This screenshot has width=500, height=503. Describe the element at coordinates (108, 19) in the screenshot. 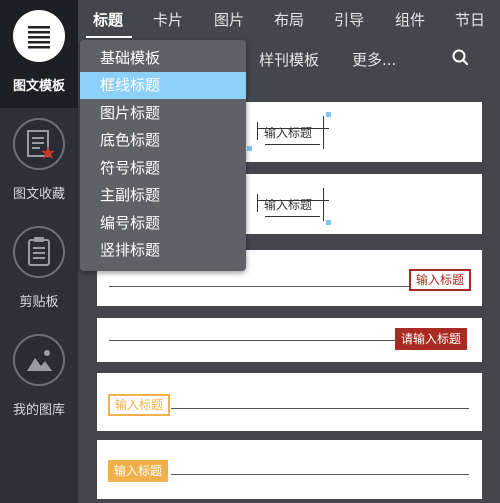

I see `tab-title: 标题` at that location.